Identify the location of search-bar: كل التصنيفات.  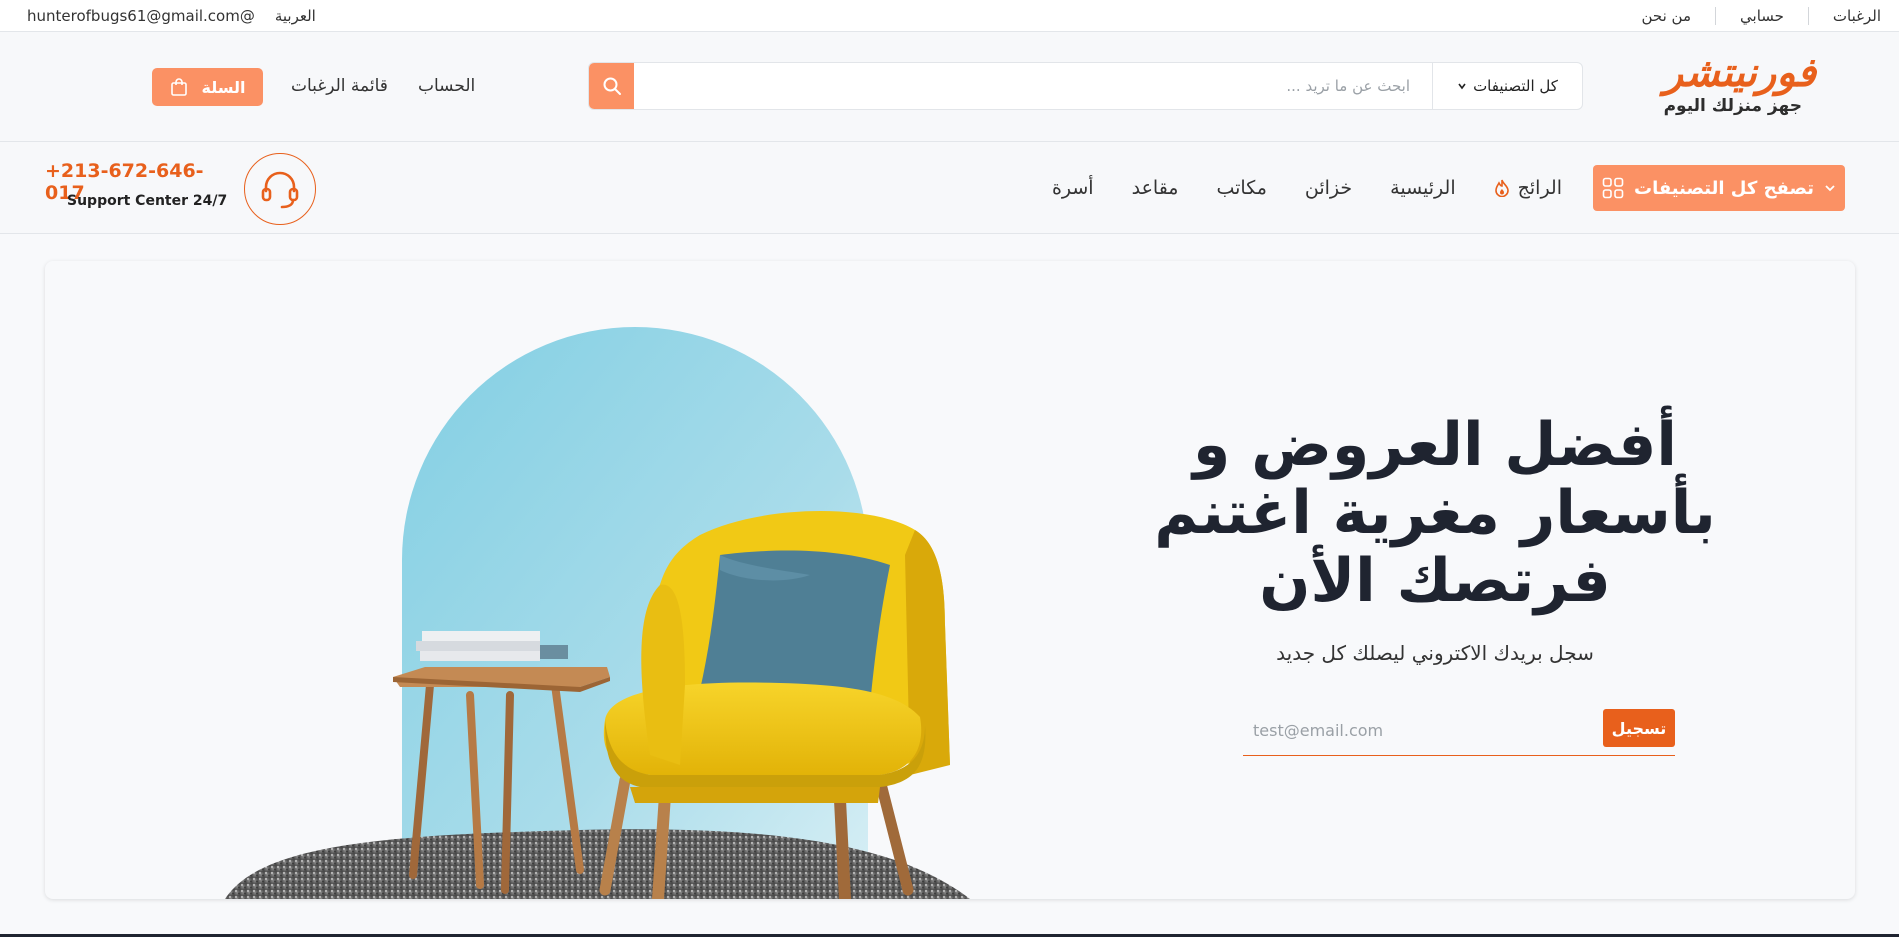
(1085, 86).